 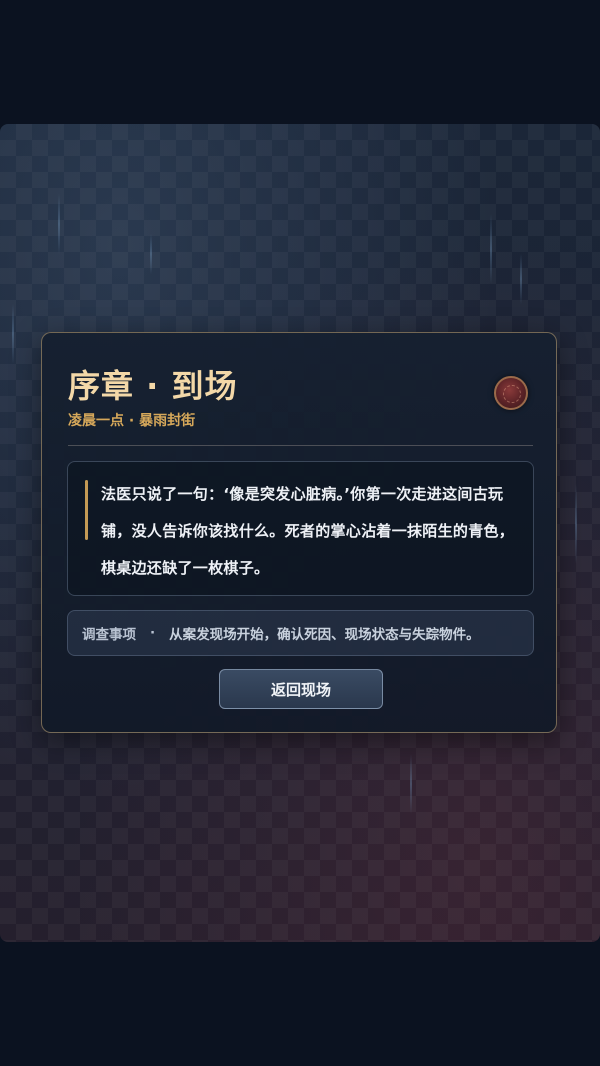 What do you see at coordinates (109, 635) in the screenshot?
I see `objective-label: 调查事项` at bounding box center [109, 635].